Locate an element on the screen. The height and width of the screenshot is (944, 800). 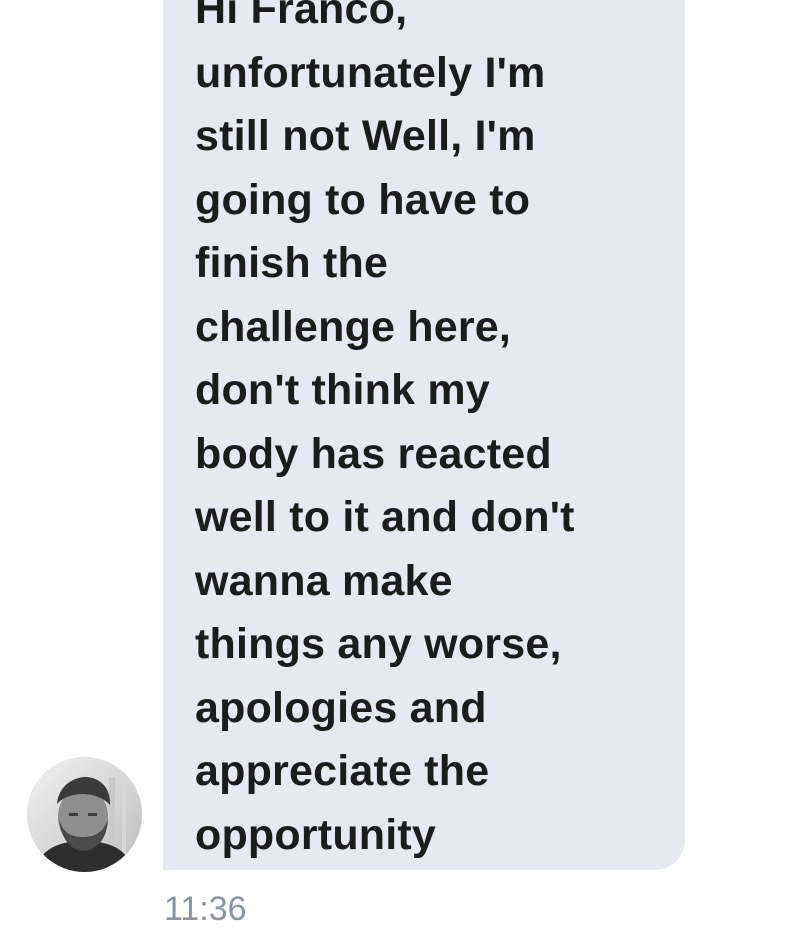
sender-avatar is located at coordinates (84, 814).